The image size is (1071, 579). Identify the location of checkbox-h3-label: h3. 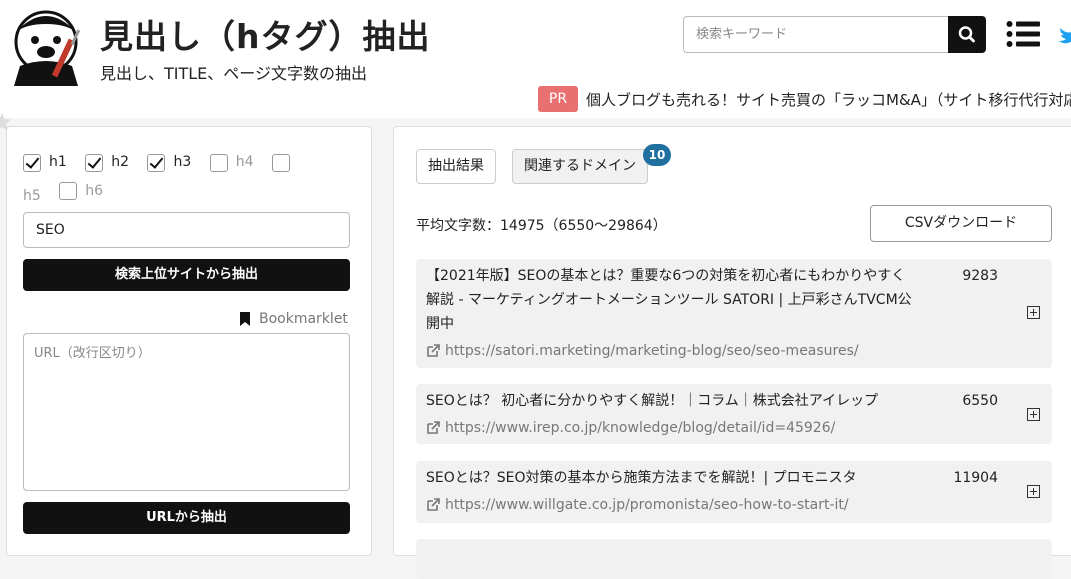
(182, 162).